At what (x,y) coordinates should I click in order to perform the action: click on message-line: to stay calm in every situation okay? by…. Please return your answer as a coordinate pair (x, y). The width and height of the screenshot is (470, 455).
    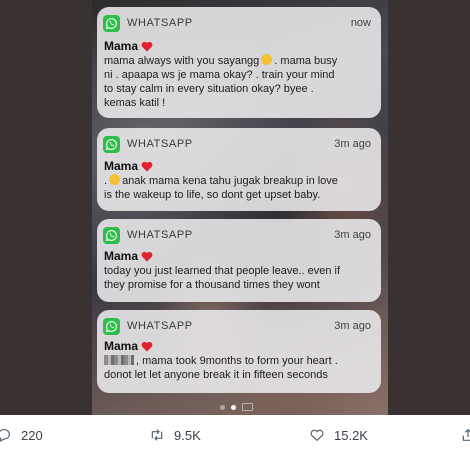
    Looking at the image, I should click on (209, 89).